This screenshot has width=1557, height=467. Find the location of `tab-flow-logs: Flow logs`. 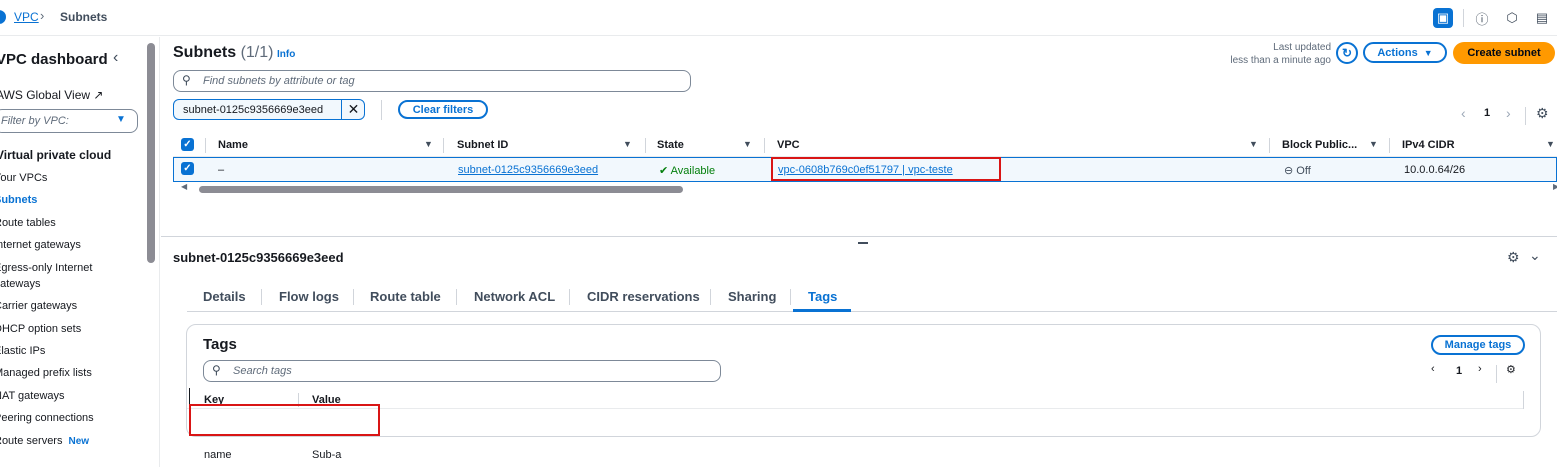

tab-flow-logs: Flow logs is located at coordinates (309, 296).